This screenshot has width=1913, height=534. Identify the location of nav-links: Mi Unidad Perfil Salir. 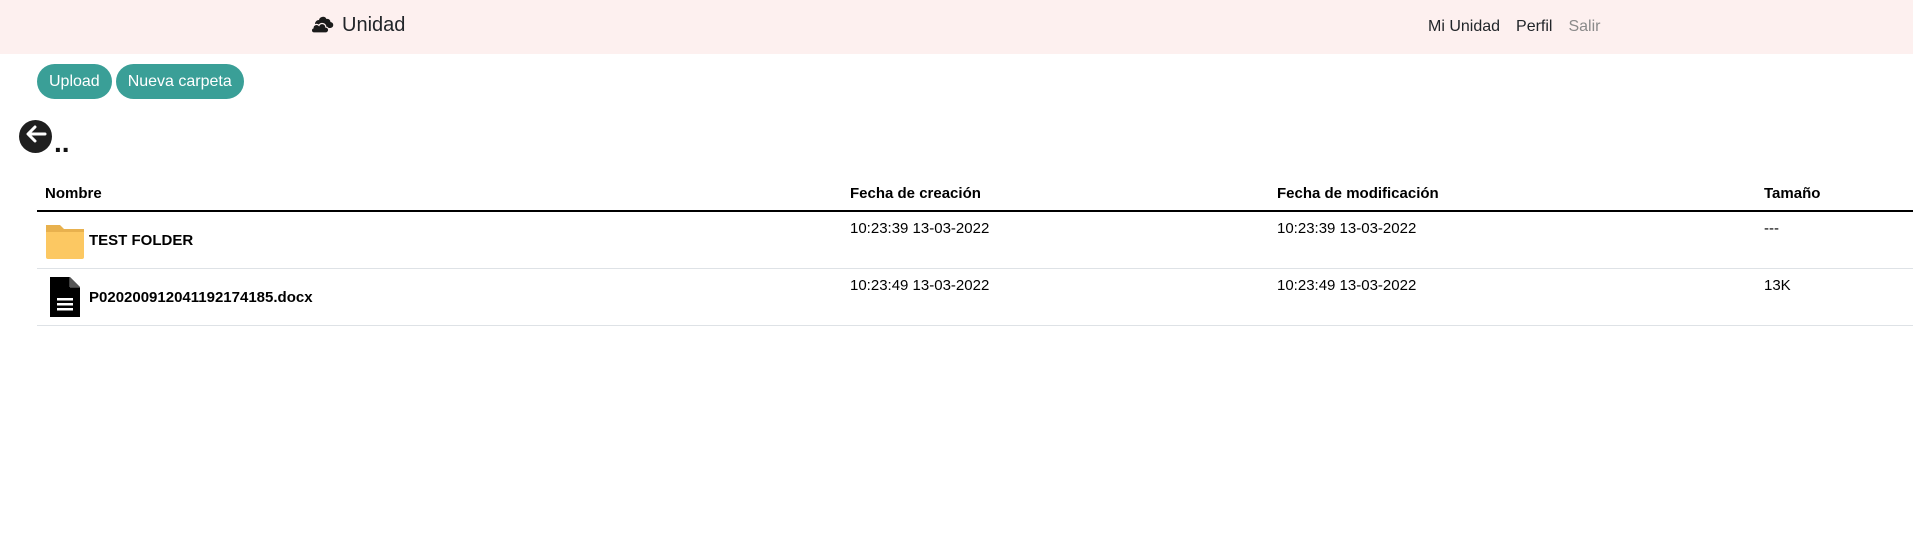
(1514, 27).